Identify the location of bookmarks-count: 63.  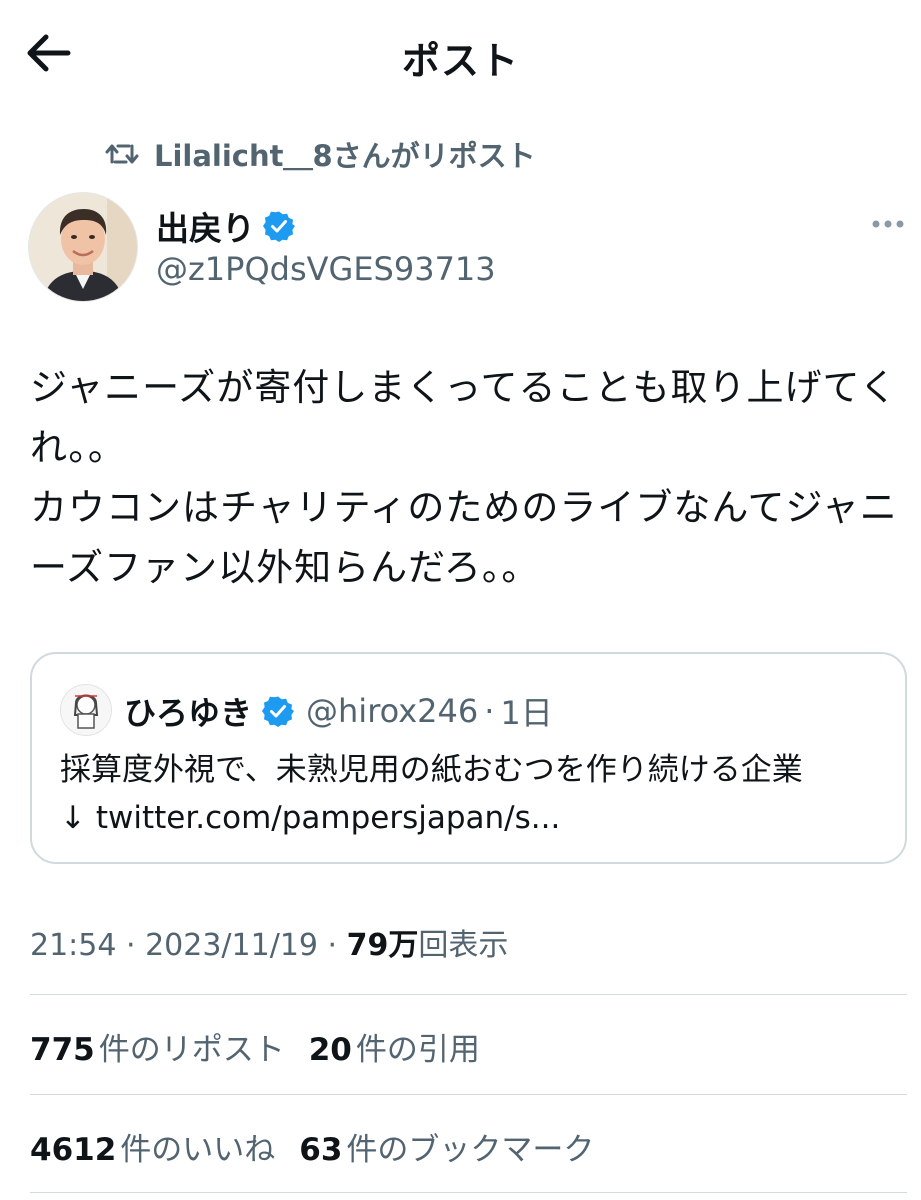
(321, 1150).